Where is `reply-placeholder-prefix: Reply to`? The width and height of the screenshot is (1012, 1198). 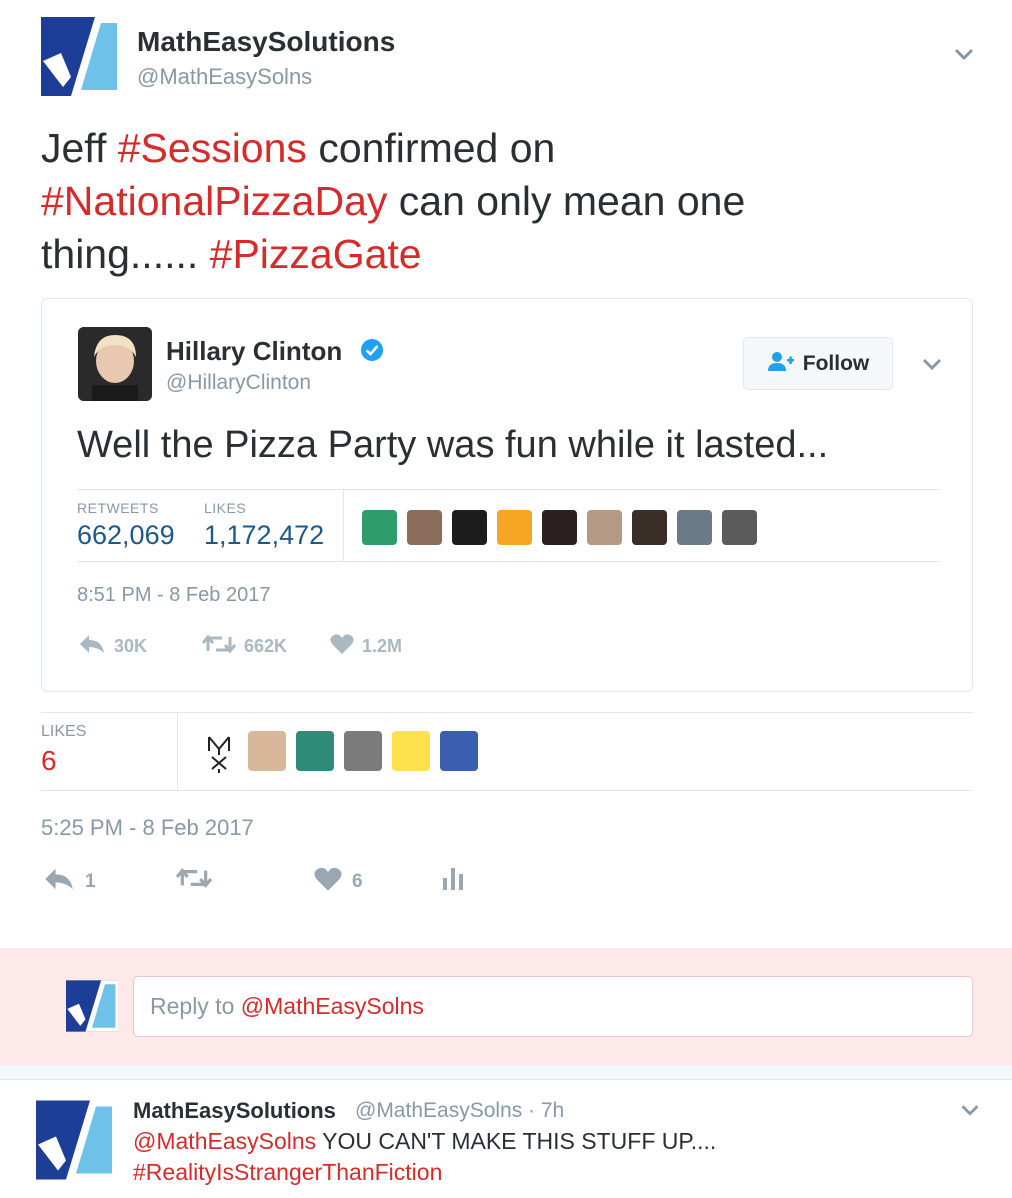 reply-placeholder-prefix: Reply to is located at coordinates (195, 1006).